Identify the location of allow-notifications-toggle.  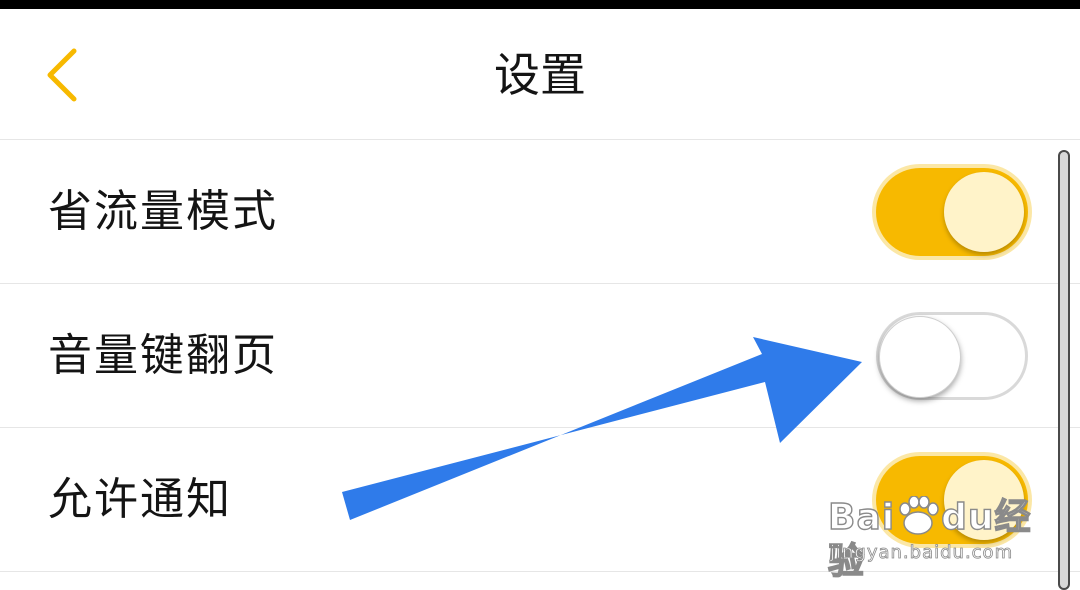
(952, 500).